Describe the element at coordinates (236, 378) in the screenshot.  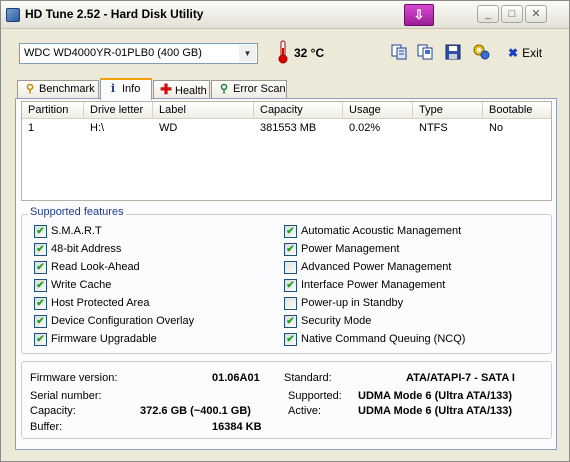
I see `firmware-value: 01.06A01` at that location.